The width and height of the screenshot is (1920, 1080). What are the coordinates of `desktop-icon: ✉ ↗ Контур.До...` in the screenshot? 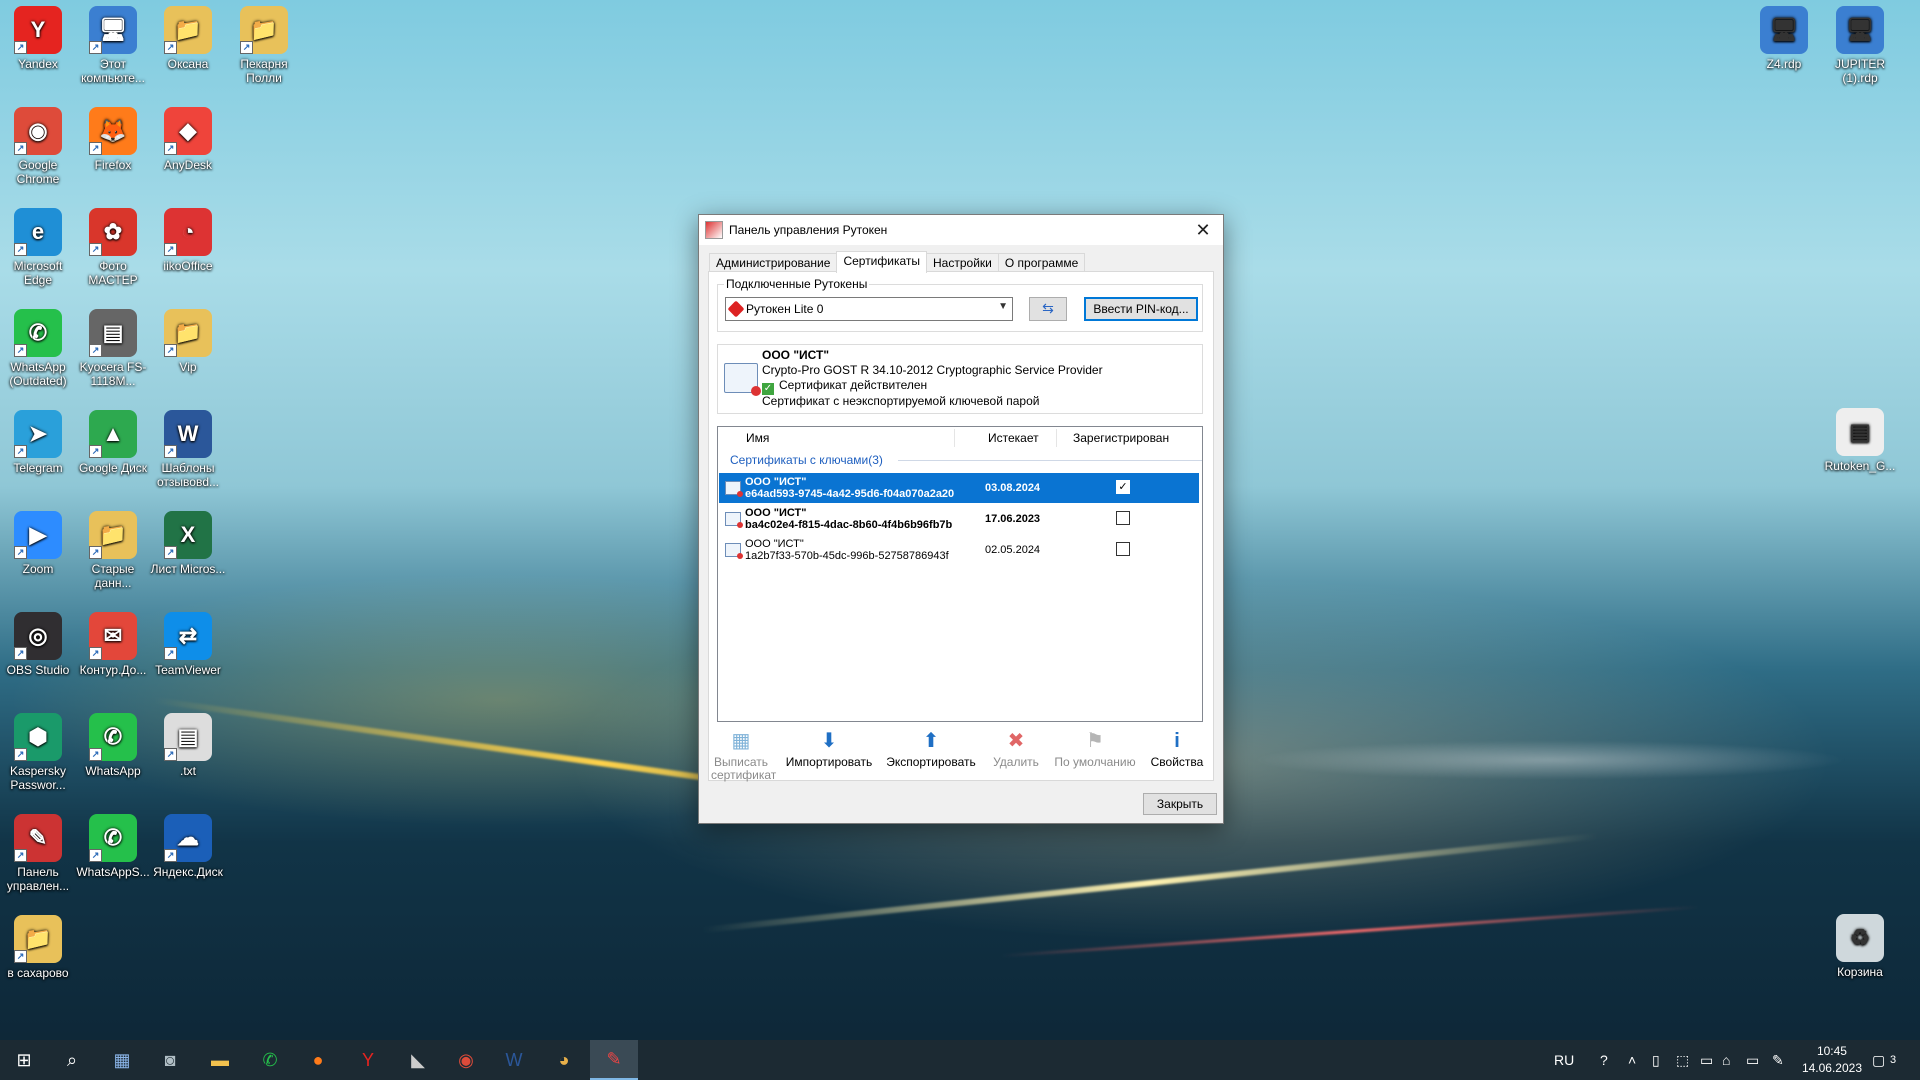 It's located at (113, 642).